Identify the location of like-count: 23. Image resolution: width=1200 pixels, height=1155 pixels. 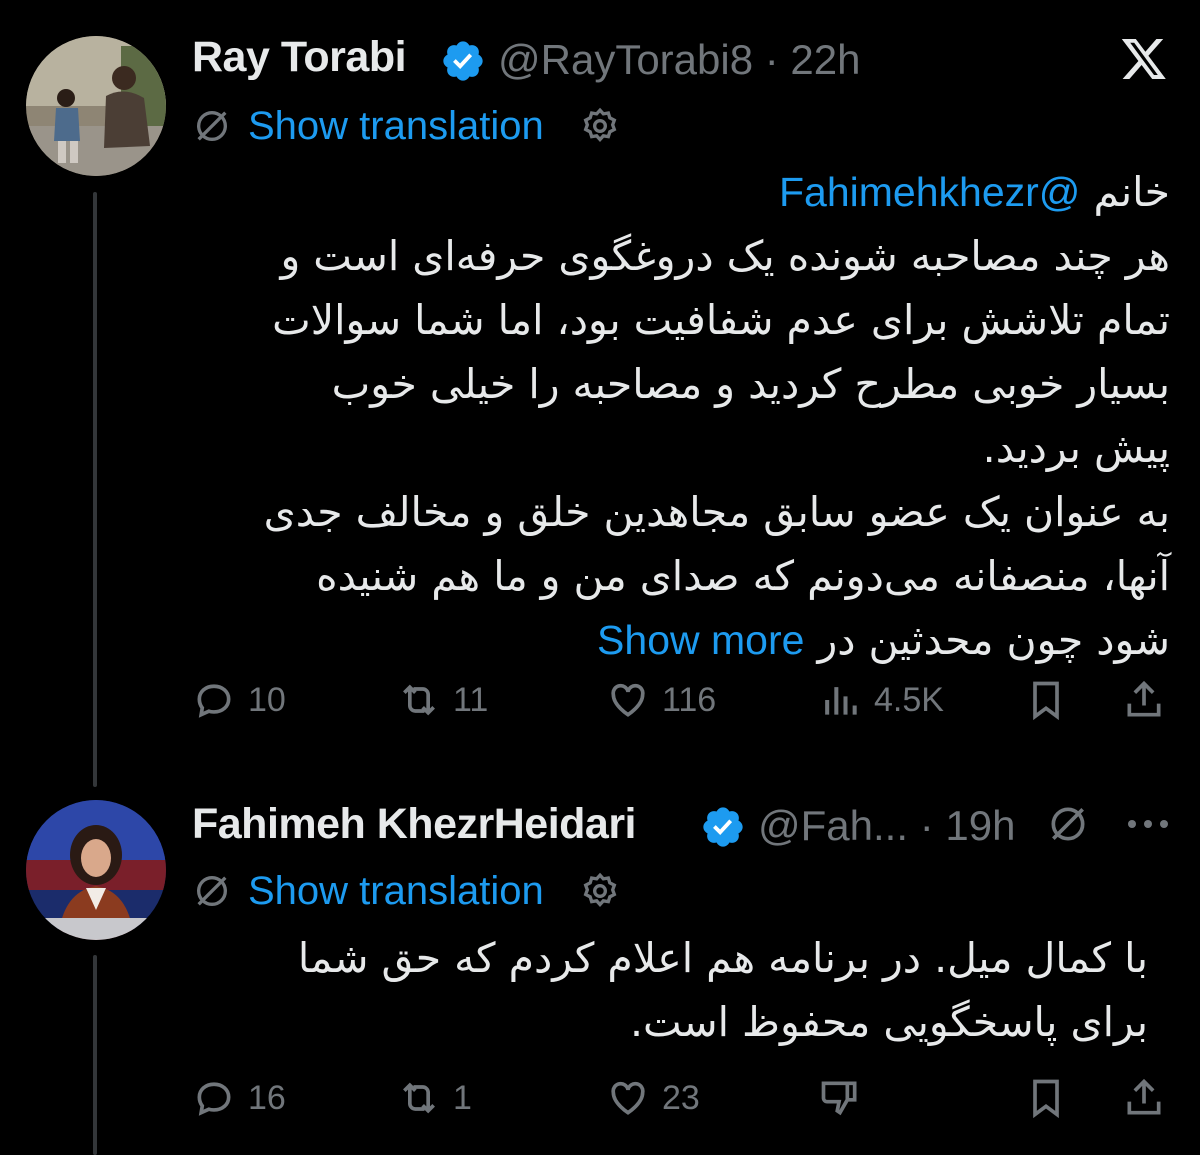
(681, 1097).